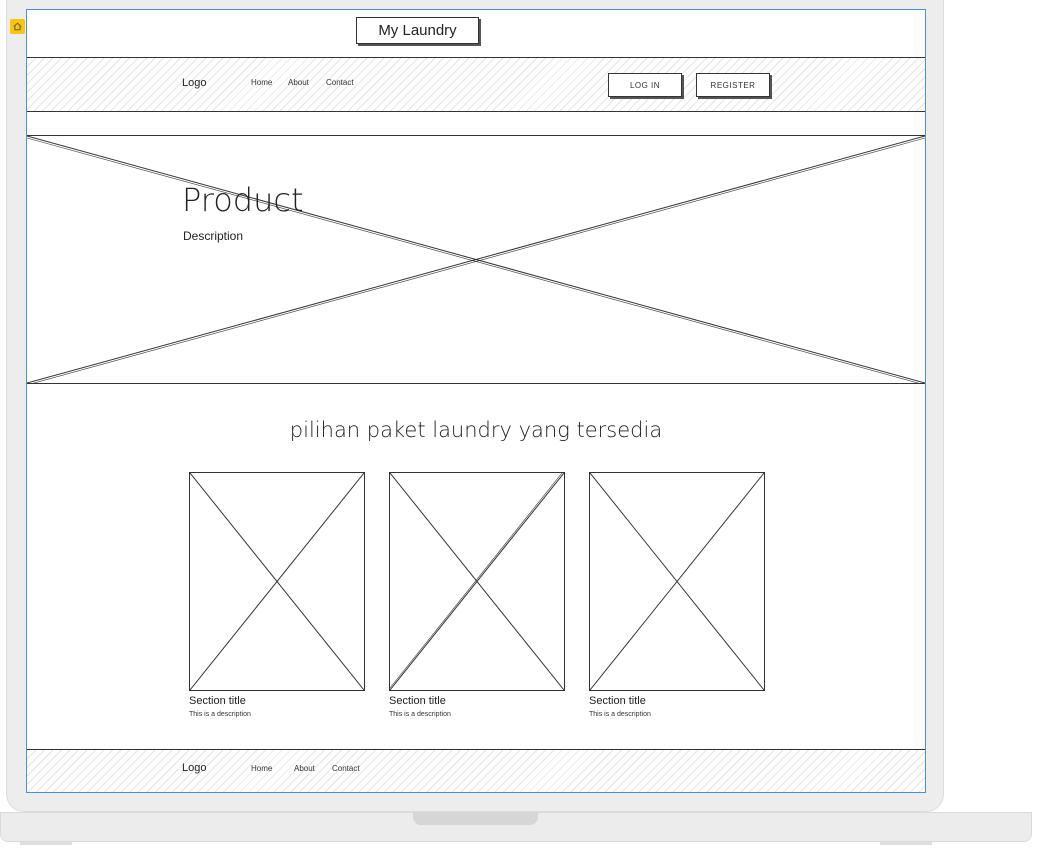 Image resolution: width=1055 pixels, height=852 pixels. Describe the element at coordinates (476, 430) in the screenshot. I see `packages-heading: pilihan paket laundry yang tersedia` at that location.